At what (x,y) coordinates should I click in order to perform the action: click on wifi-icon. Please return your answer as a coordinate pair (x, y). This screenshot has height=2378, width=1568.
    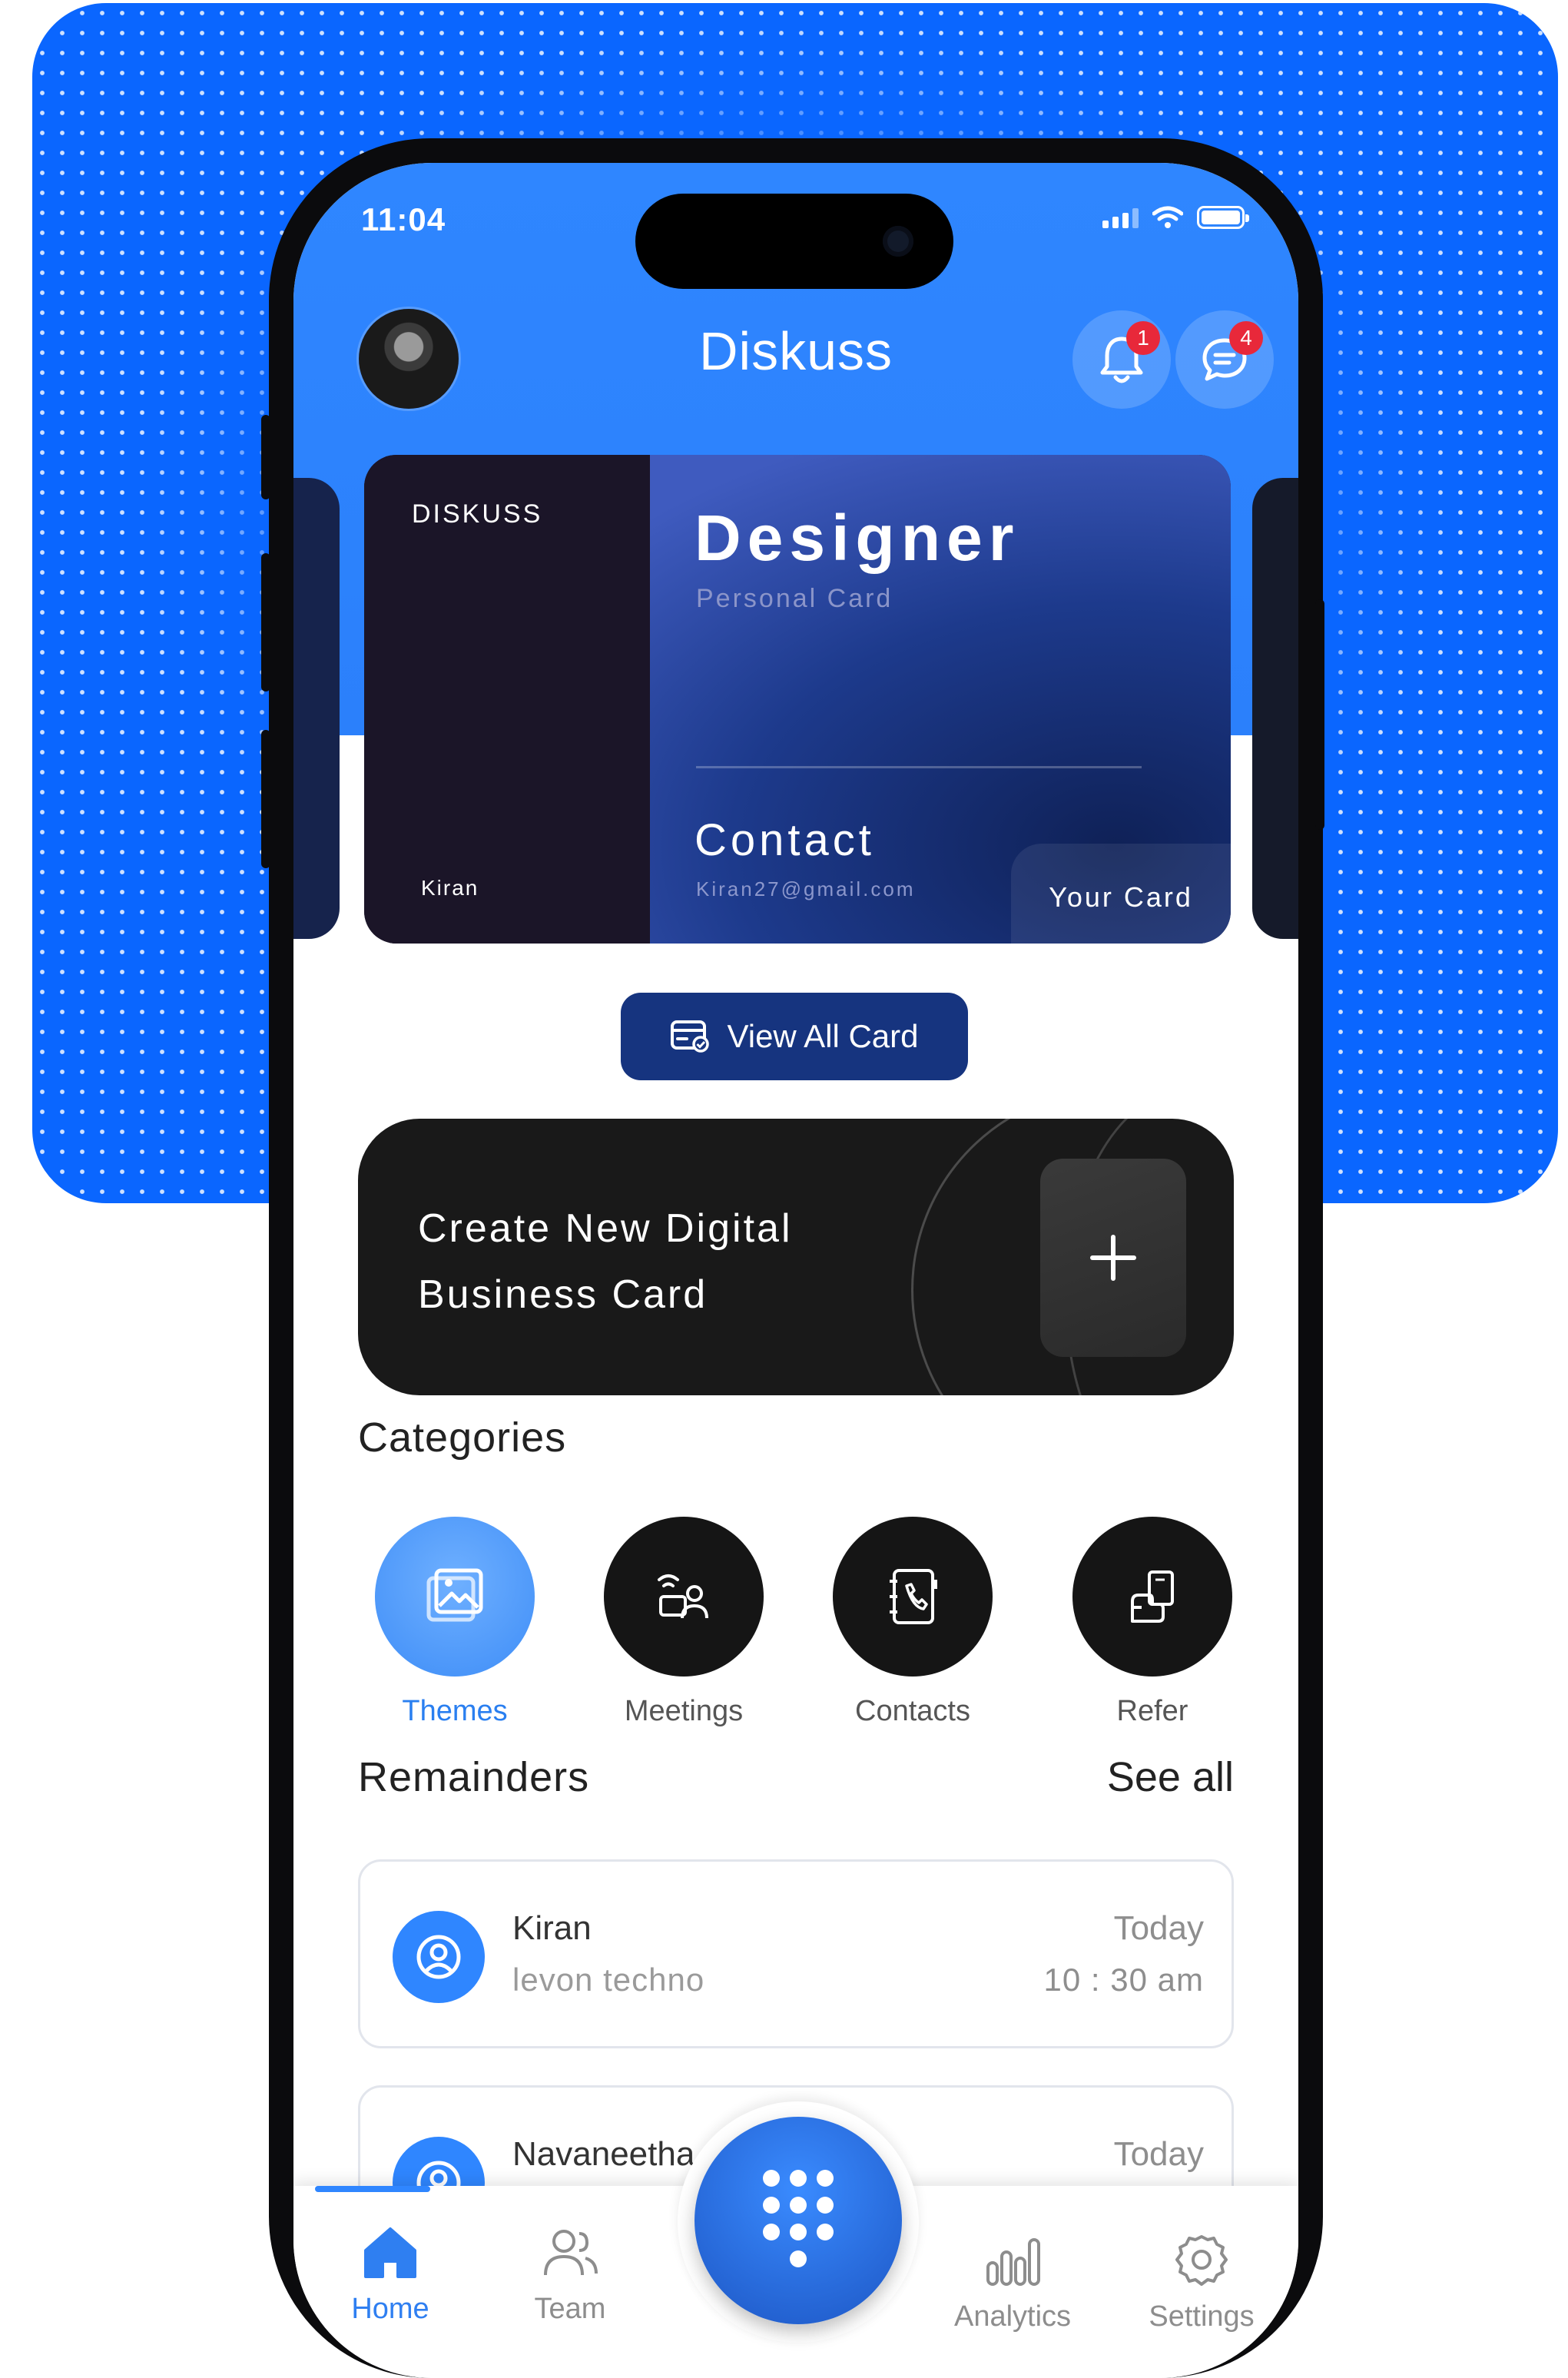
    Looking at the image, I should click on (1167, 217).